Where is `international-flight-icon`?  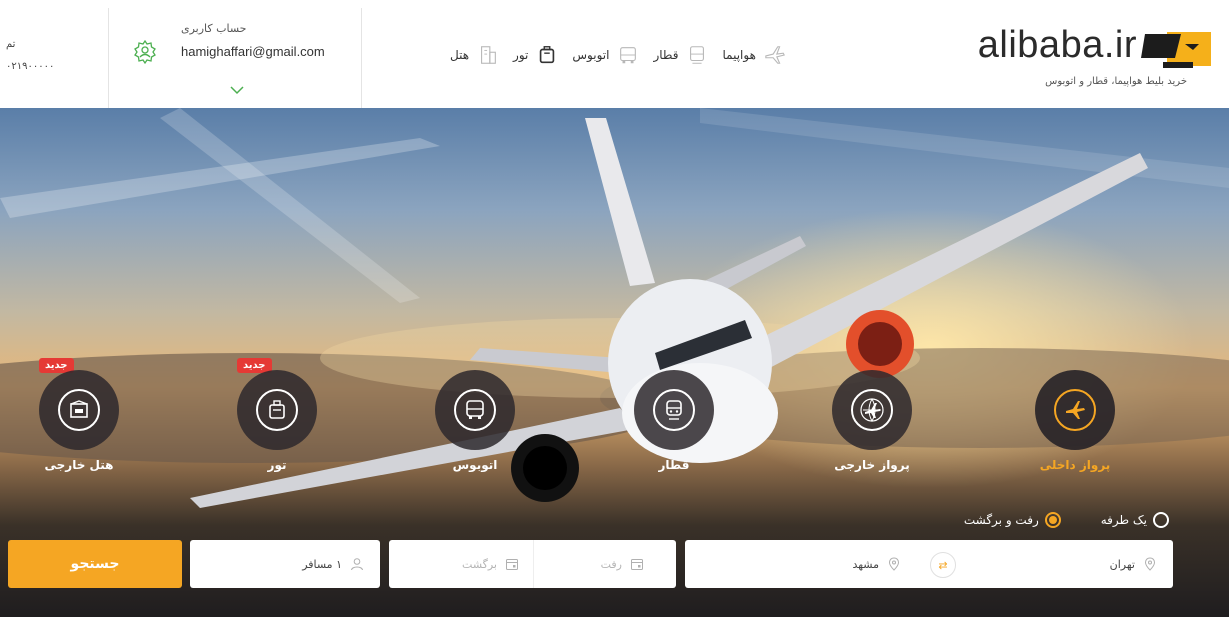 international-flight-icon is located at coordinates (872, 410).